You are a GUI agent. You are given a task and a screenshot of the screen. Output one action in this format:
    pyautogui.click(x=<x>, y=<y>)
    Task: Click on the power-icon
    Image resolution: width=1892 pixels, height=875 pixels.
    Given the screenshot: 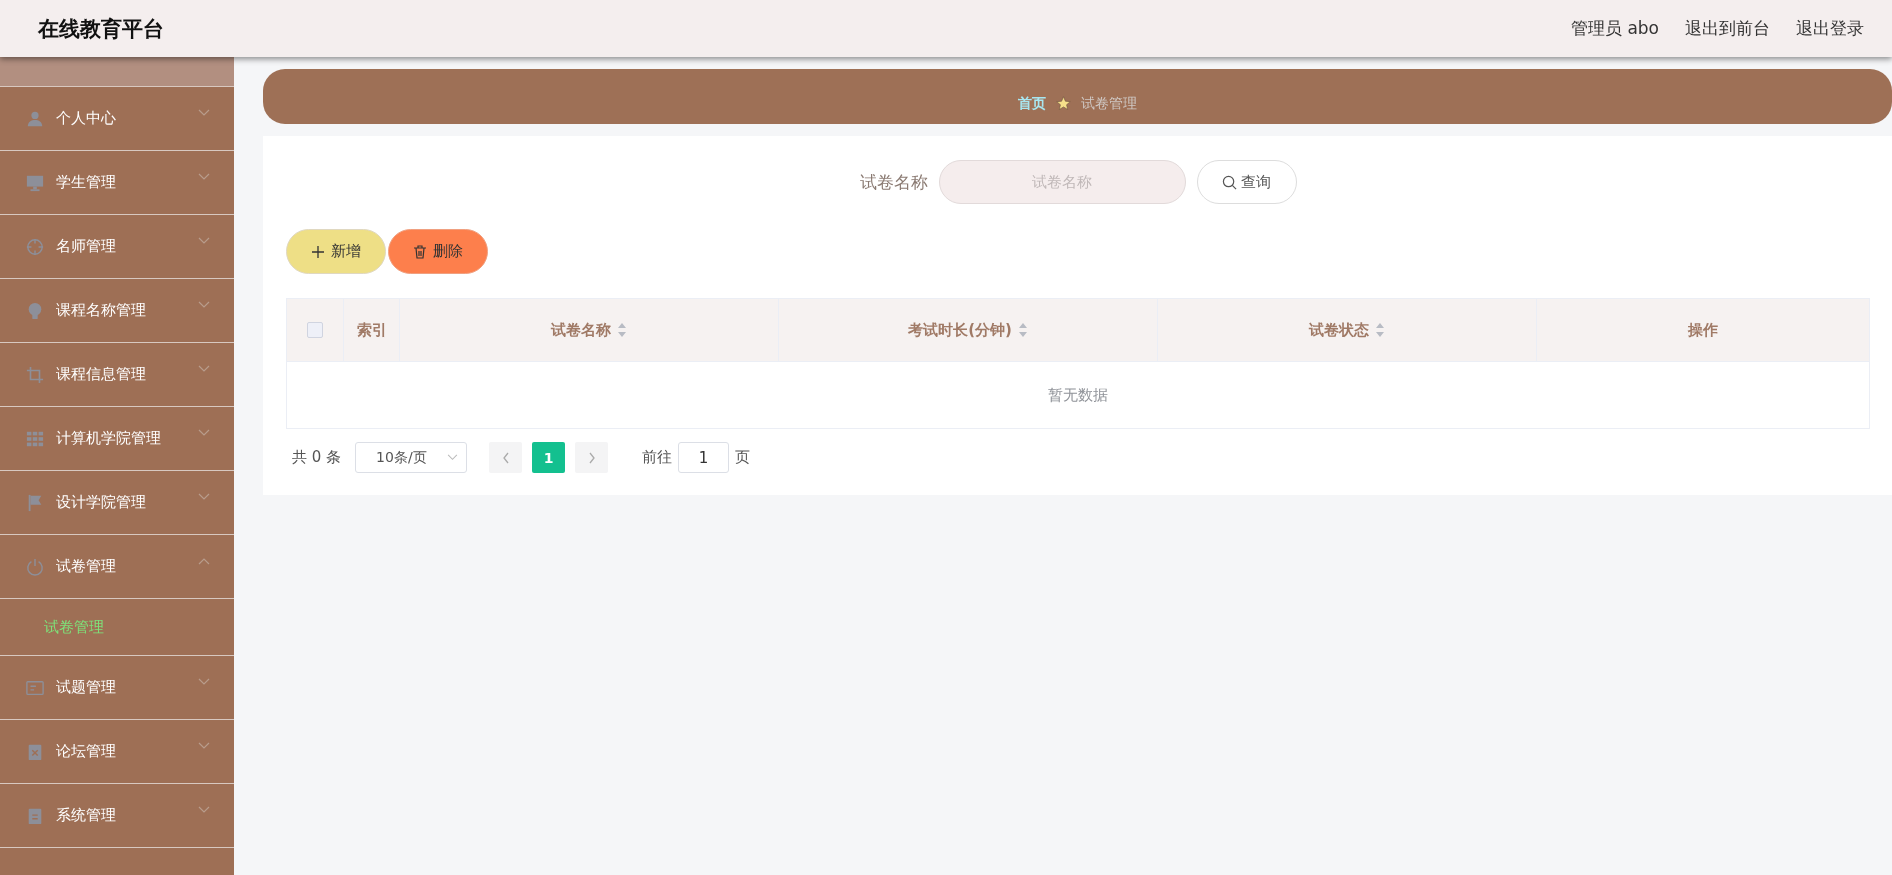 What is the action you would take?
    pyautogui.click(x=35, y=566)
    